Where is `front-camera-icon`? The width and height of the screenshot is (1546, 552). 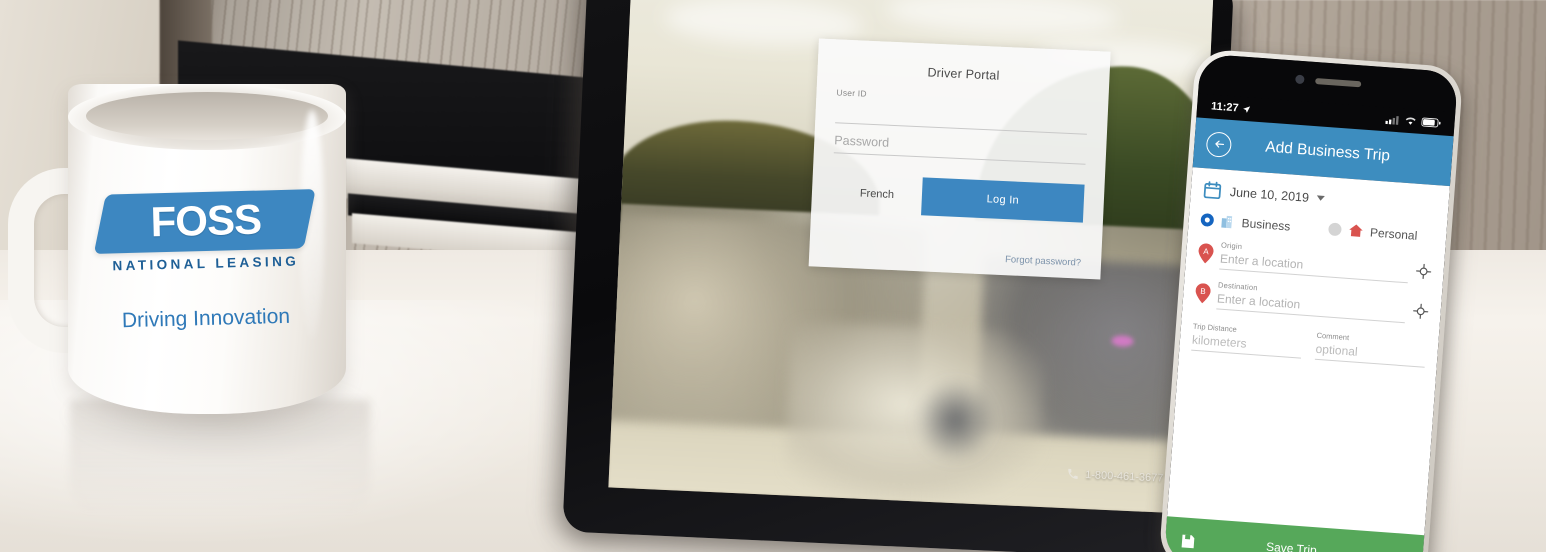
front-camera-icon is located at coordinates (1300, 79).